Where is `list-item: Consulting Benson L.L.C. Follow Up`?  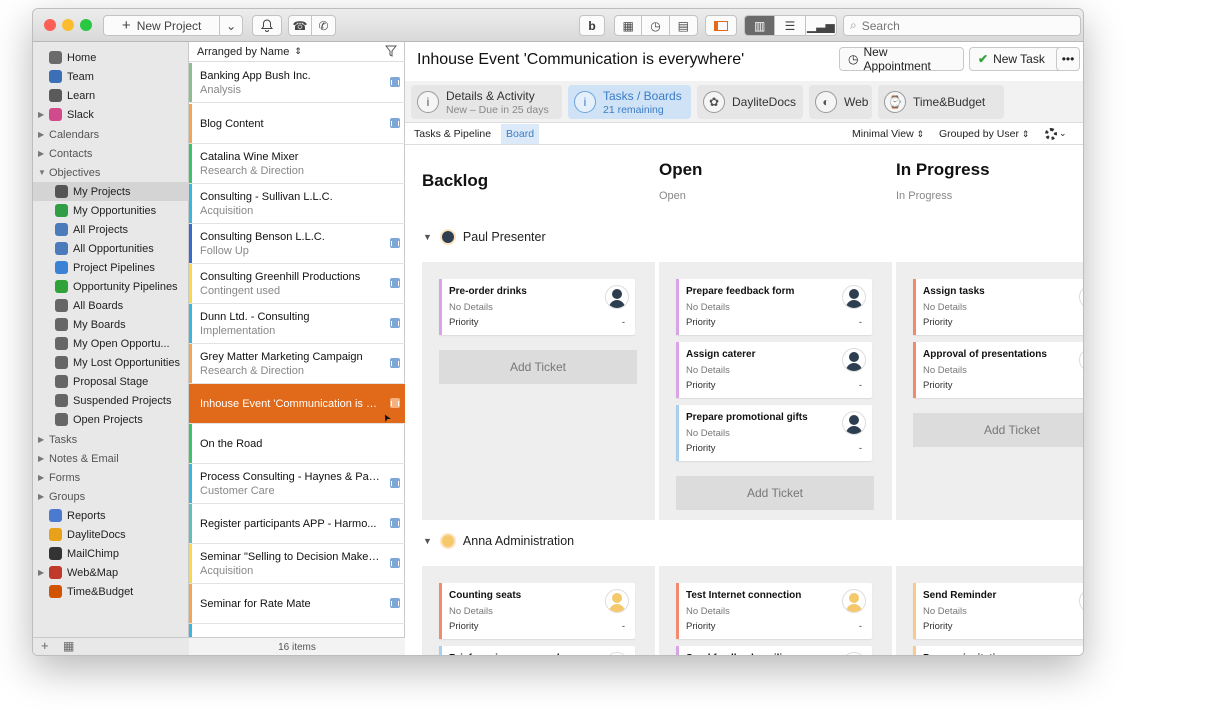
list-item: Consulting Benson L.L.C. Follow Up is located at coordinates (297, 244).